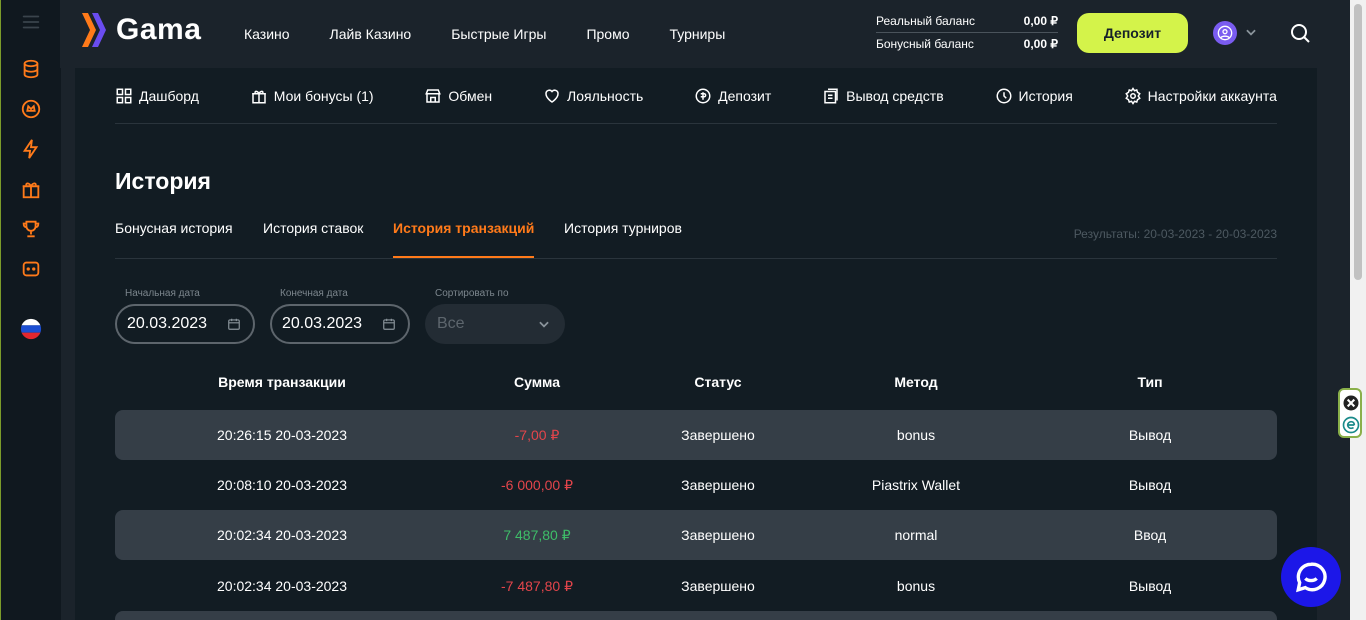 This screenshot has width=1366, height=620. What do you see at coordinates (31, 149) in the screenshot?
I see `lightning-icon` at bounding box center [31, 149].